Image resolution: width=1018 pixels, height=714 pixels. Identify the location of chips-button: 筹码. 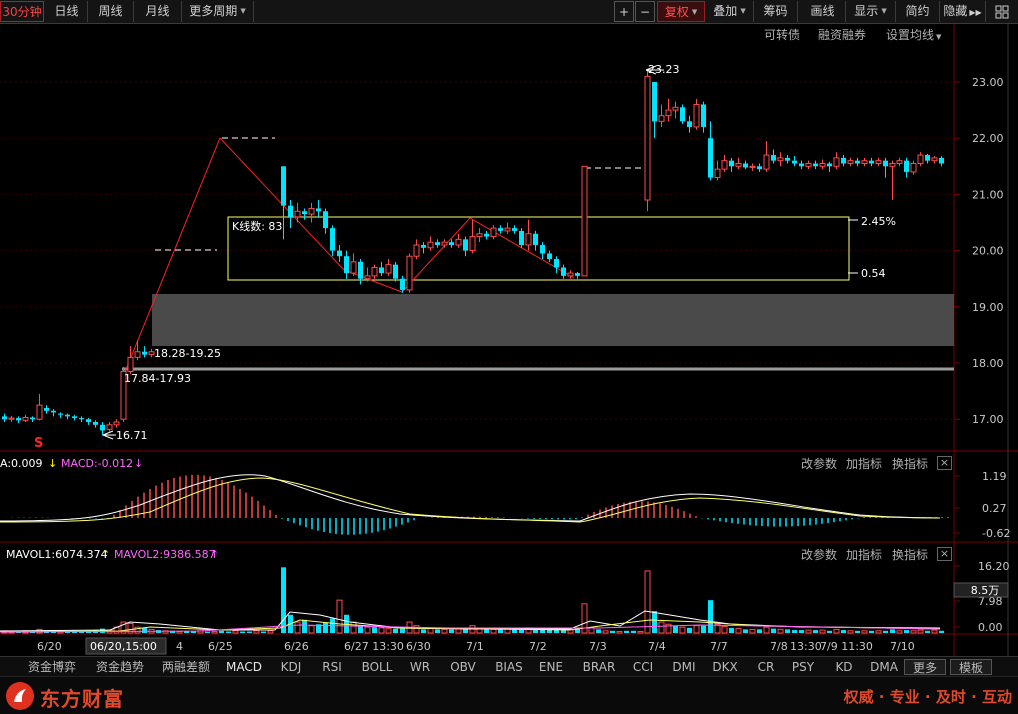
(776, 11).